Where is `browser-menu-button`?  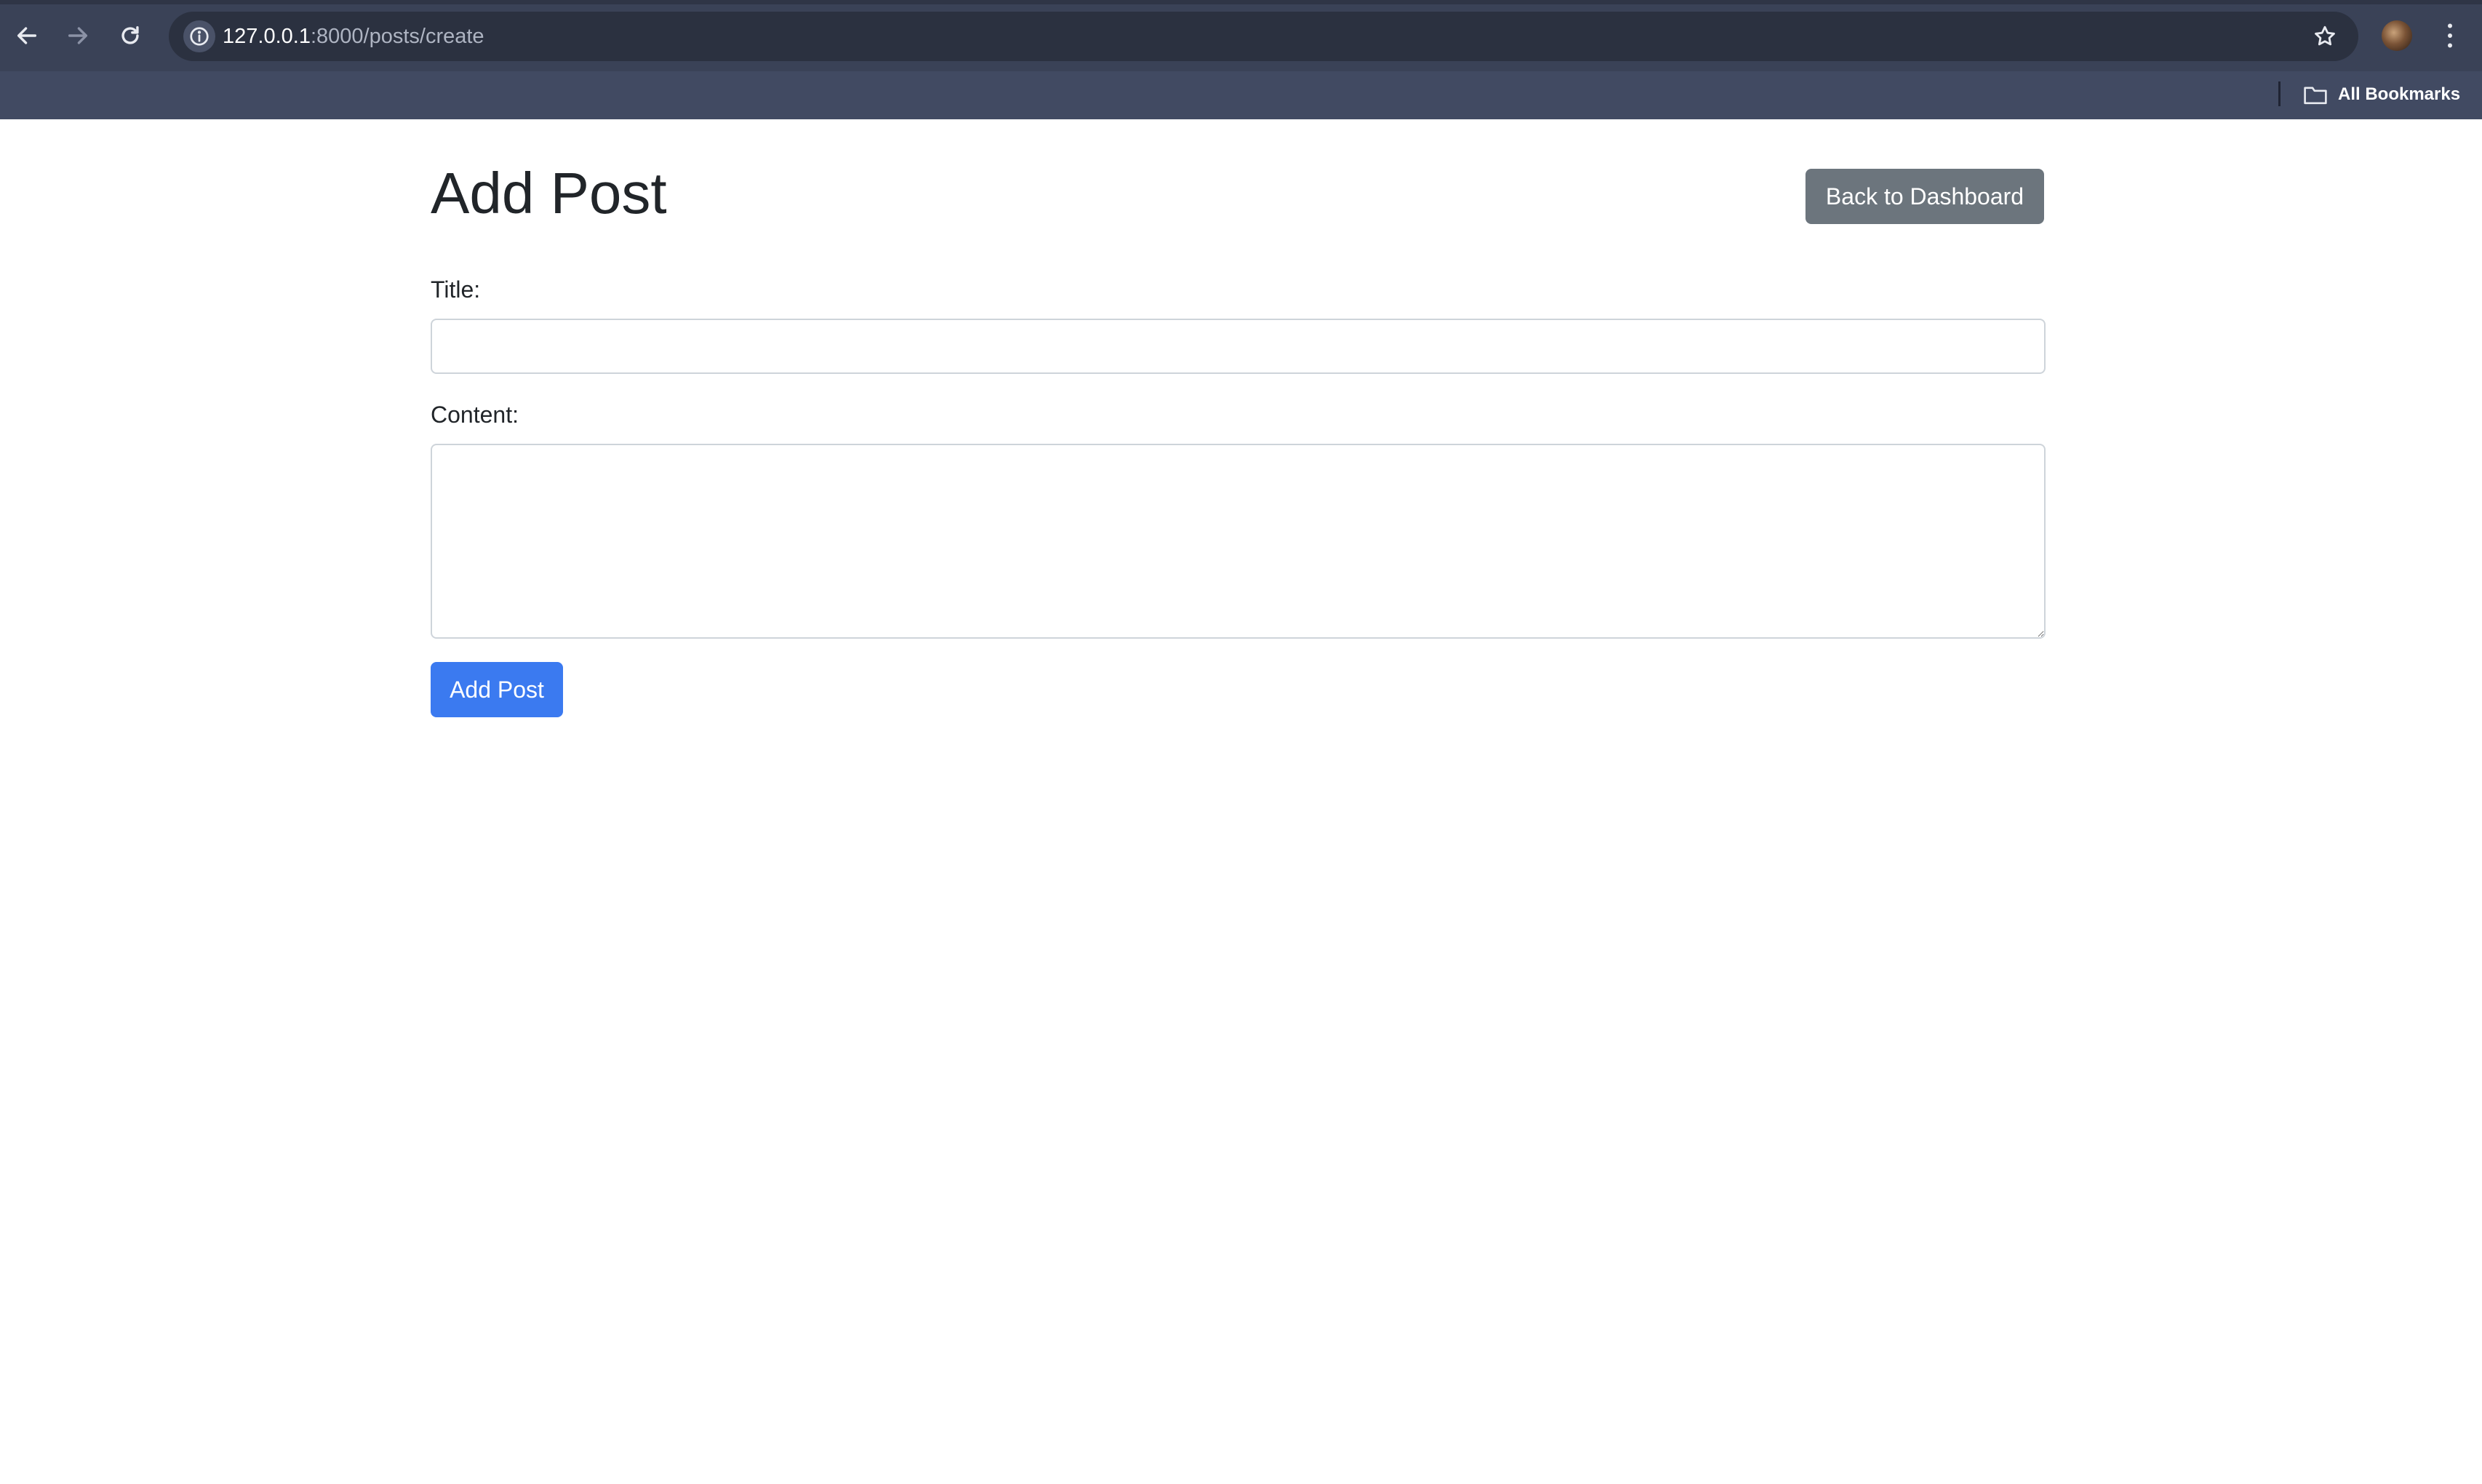 browser-menu-button is located at coordinates (2450, 35).